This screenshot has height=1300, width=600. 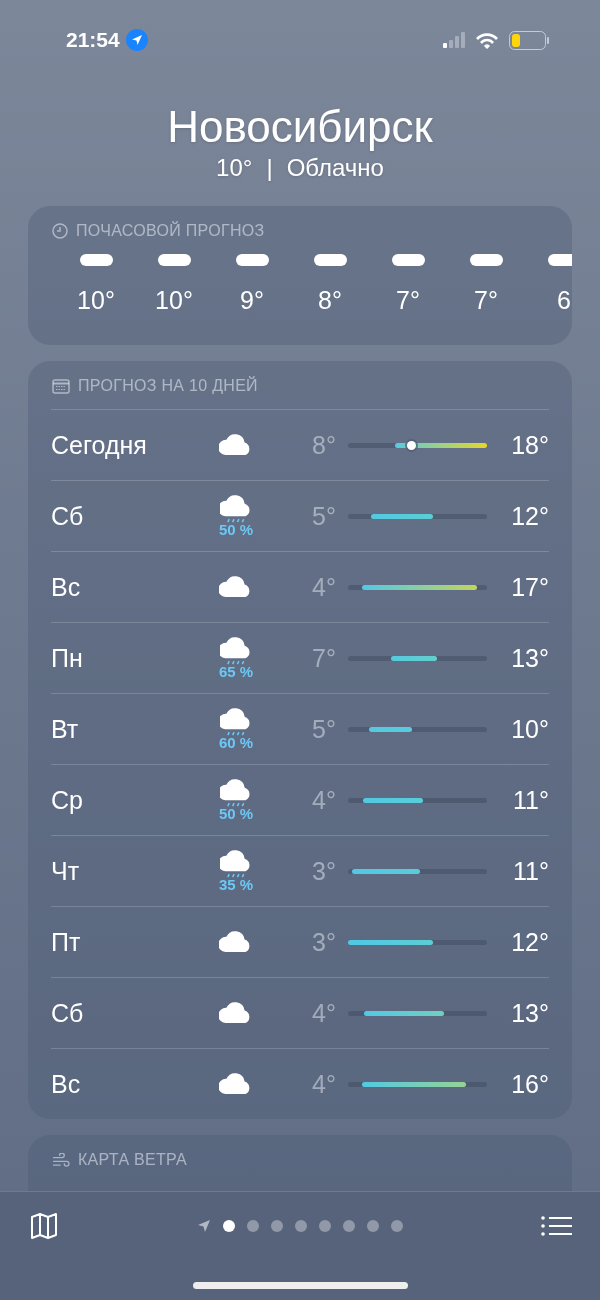 I want to click on map-button, so click(x=44, y=1226).